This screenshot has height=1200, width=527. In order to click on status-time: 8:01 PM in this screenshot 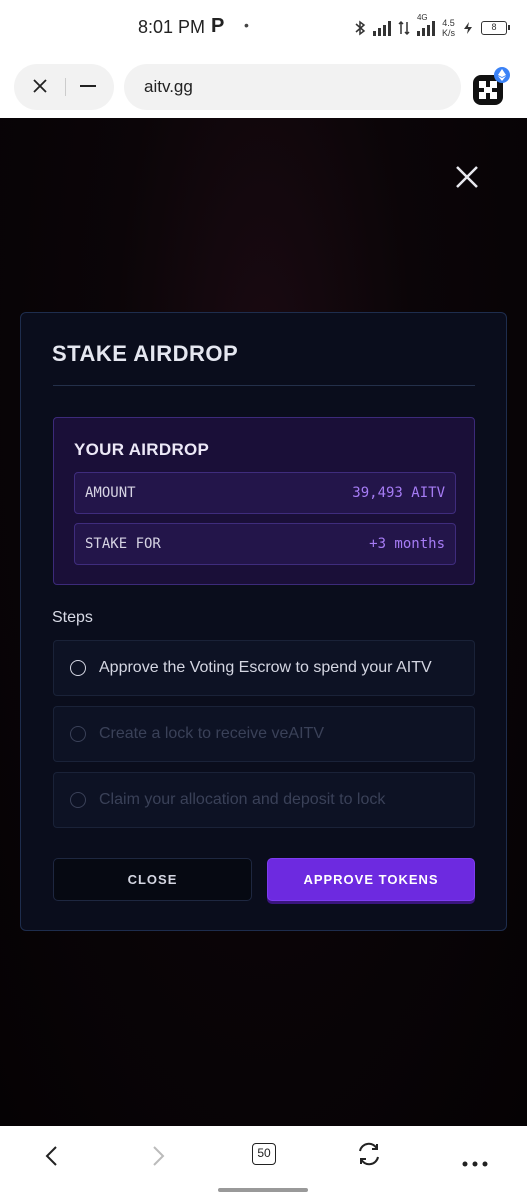, I will do `click(172, 27)`.